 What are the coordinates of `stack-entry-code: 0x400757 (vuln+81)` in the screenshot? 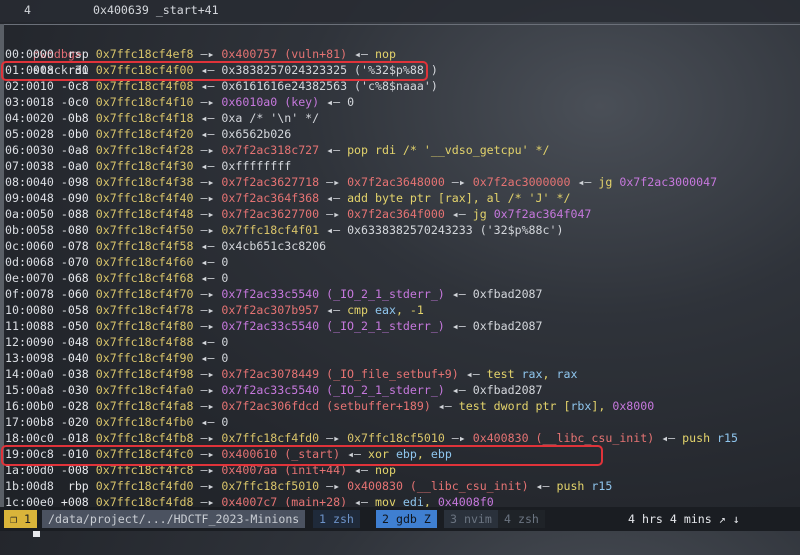 It's located at (284, 54).